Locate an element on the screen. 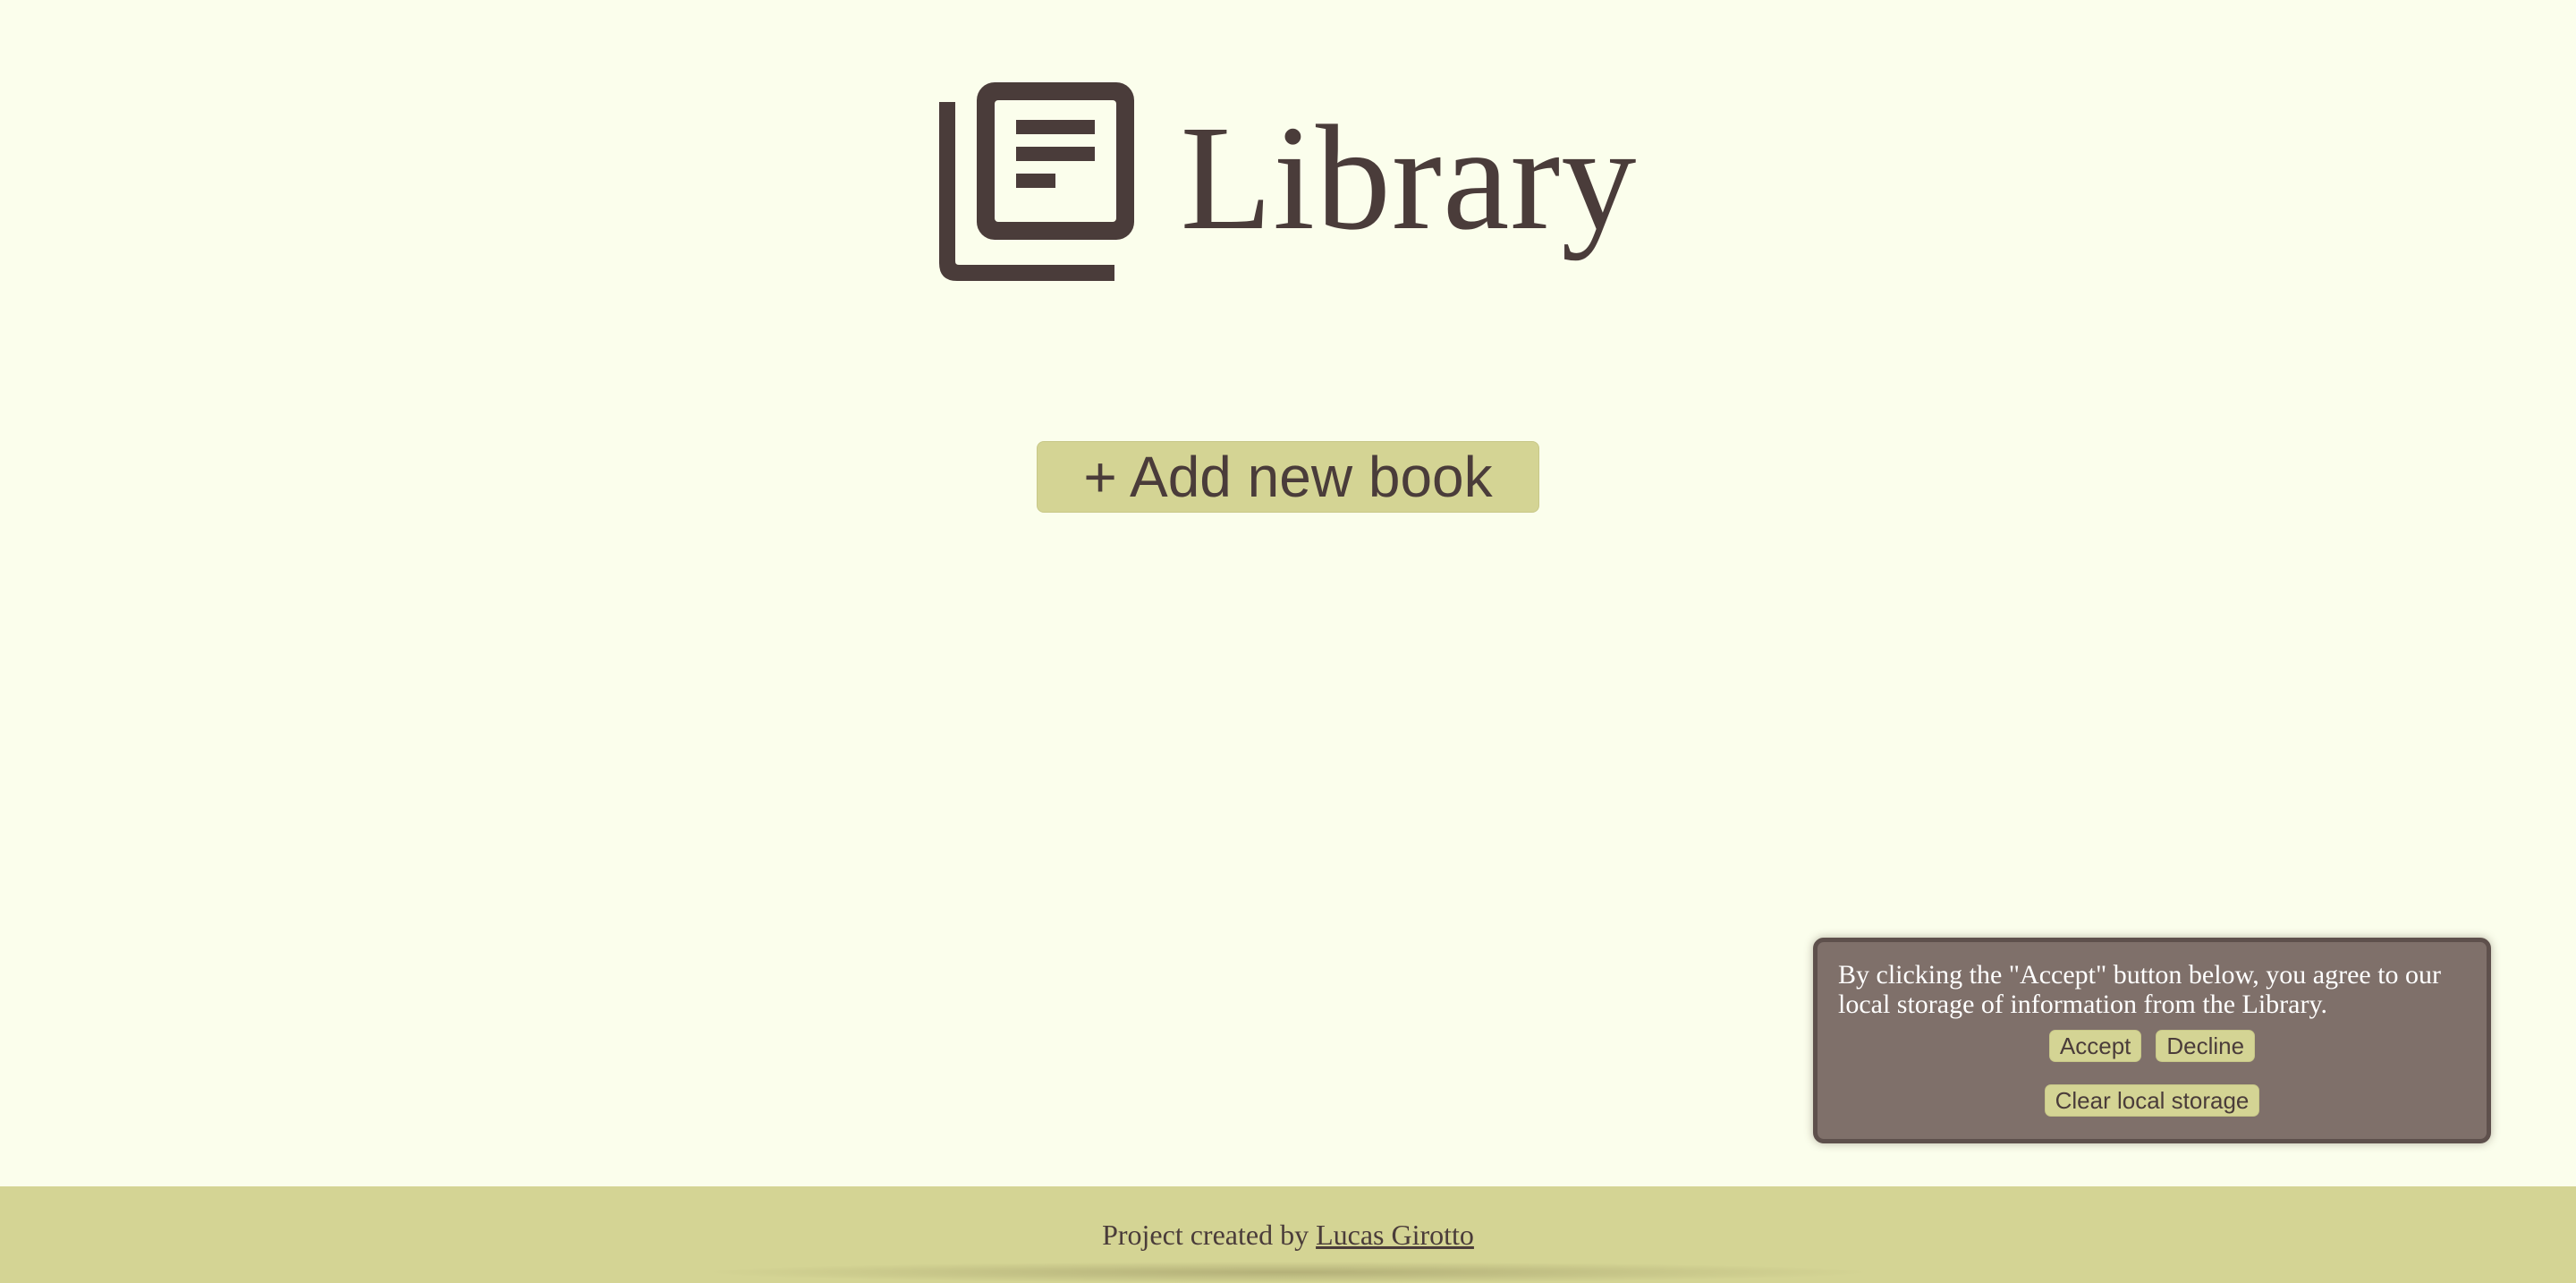  accept-button: Accept is located at coordinates (2095, 1046).